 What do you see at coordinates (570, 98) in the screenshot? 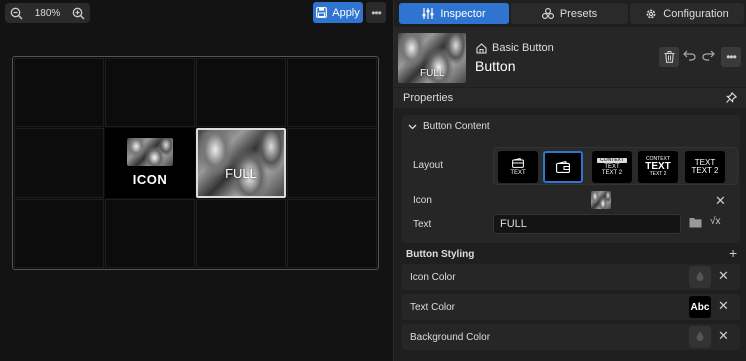
I see `properties-header: Properties` at bounding box center [570, 98].